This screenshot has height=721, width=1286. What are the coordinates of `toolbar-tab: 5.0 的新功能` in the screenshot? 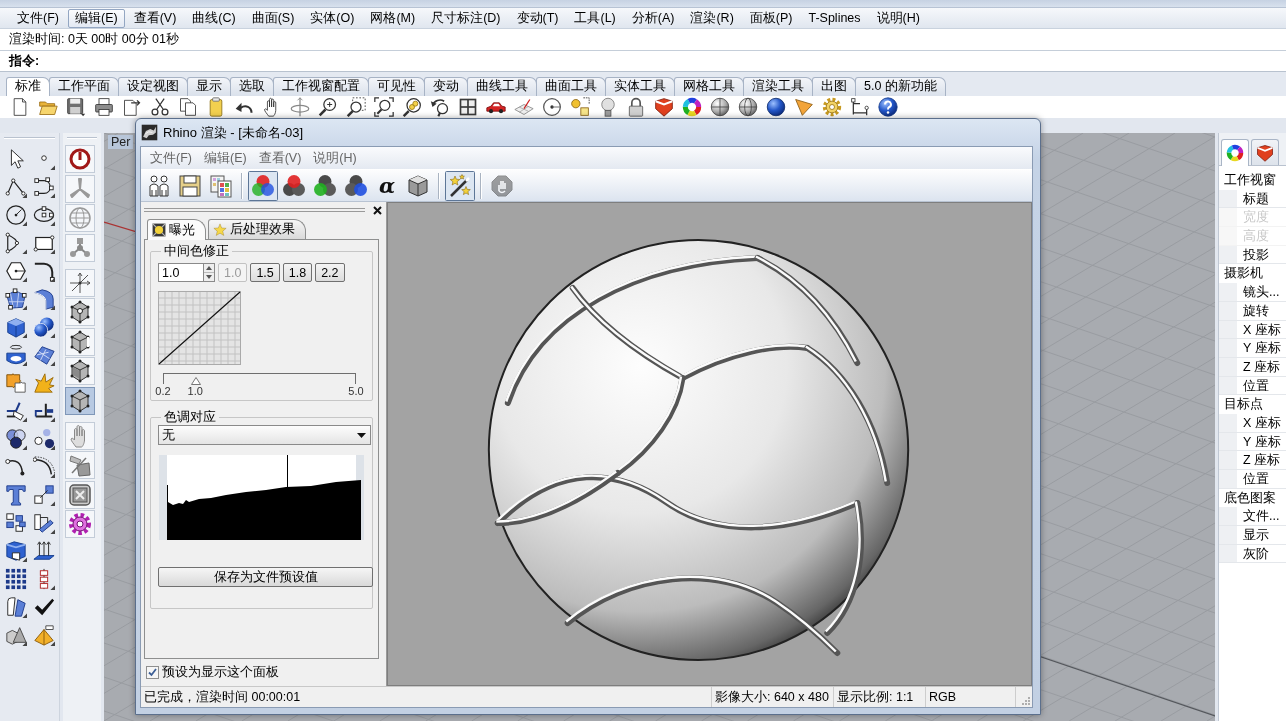 It's located at (900, 86).